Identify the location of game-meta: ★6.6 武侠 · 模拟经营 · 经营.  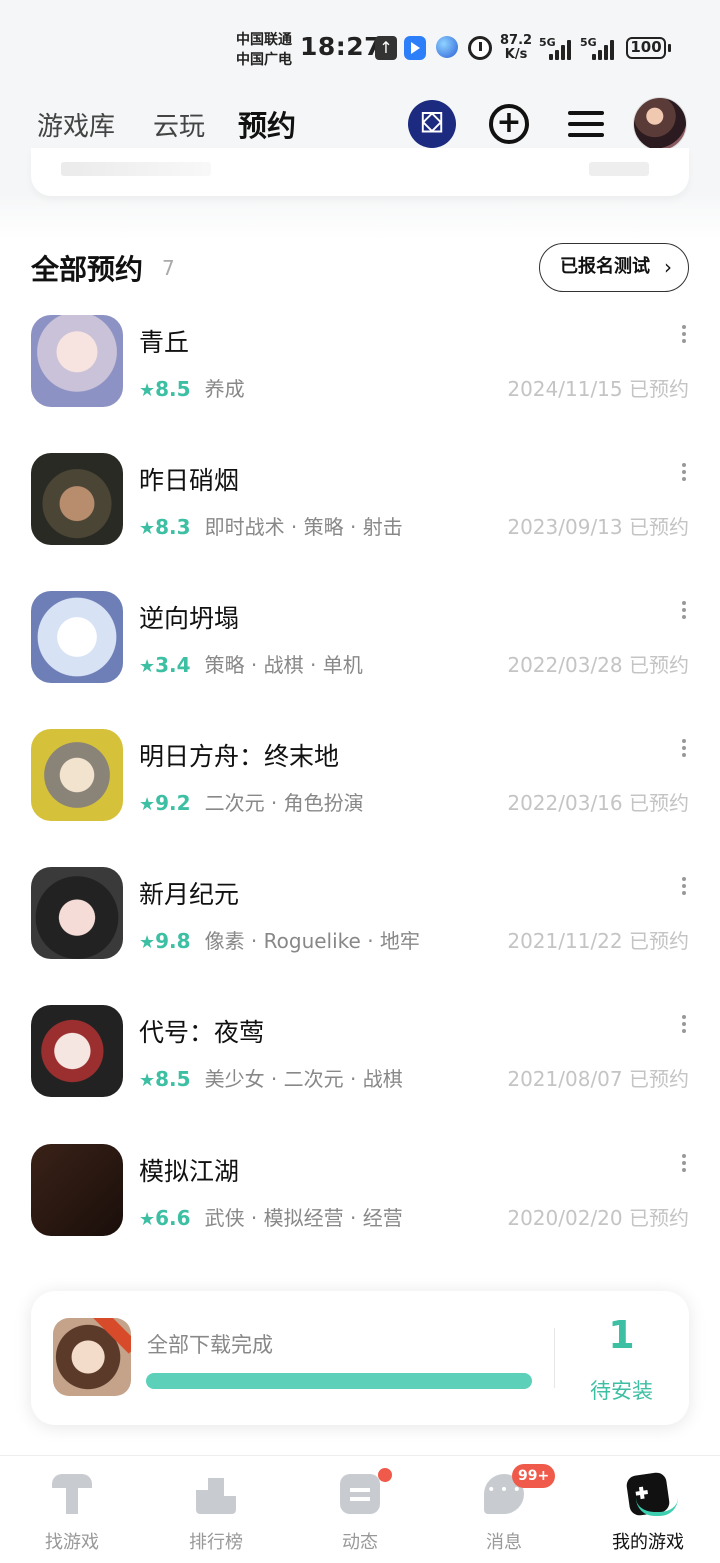
(271, 1216).